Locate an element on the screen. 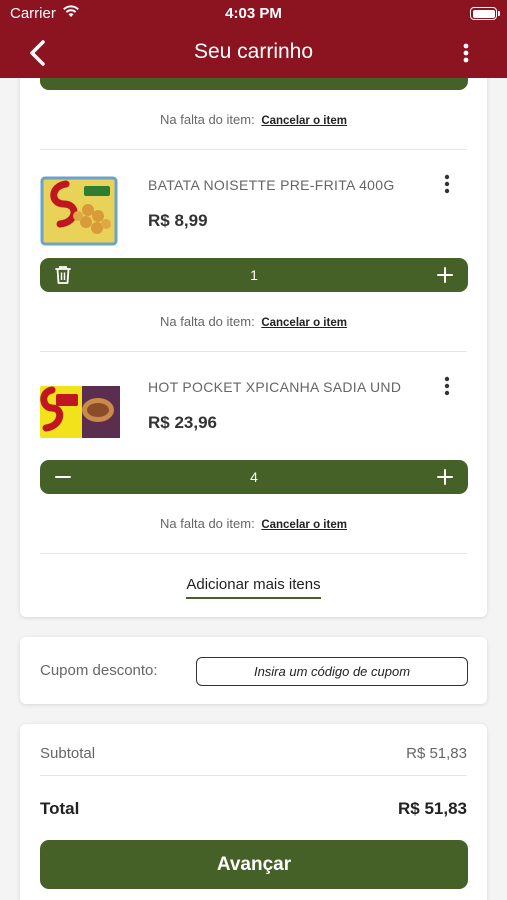 This screenshot has height=900, width=507. quantity-value: 1 is located at coordinates (254, 275).